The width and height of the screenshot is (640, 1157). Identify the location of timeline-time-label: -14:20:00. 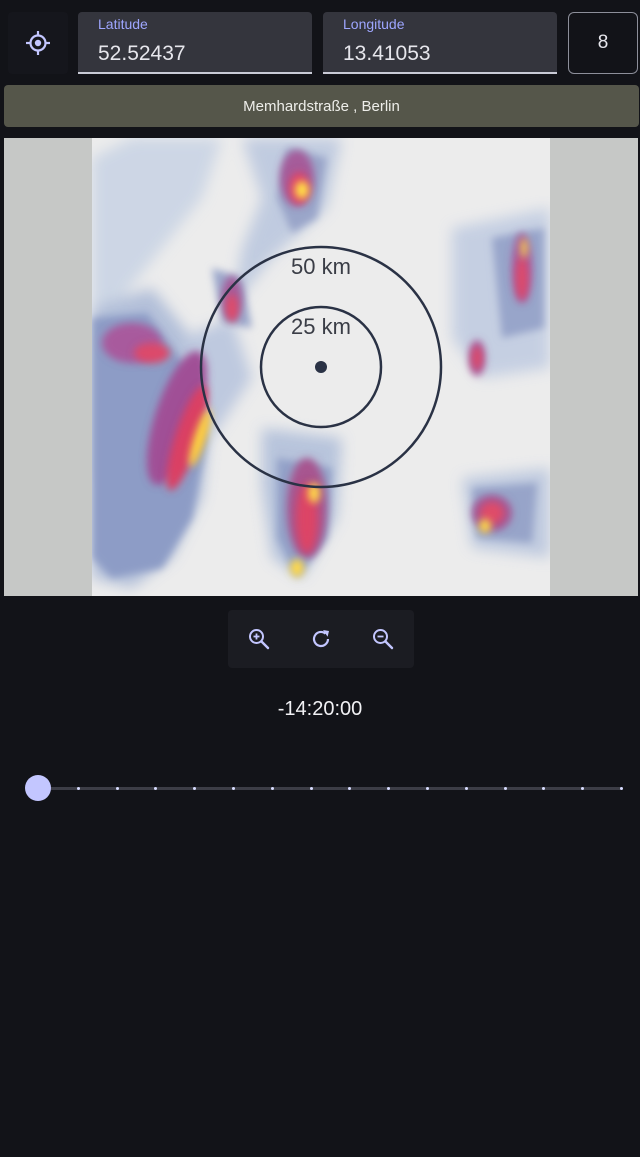
(320, 709).